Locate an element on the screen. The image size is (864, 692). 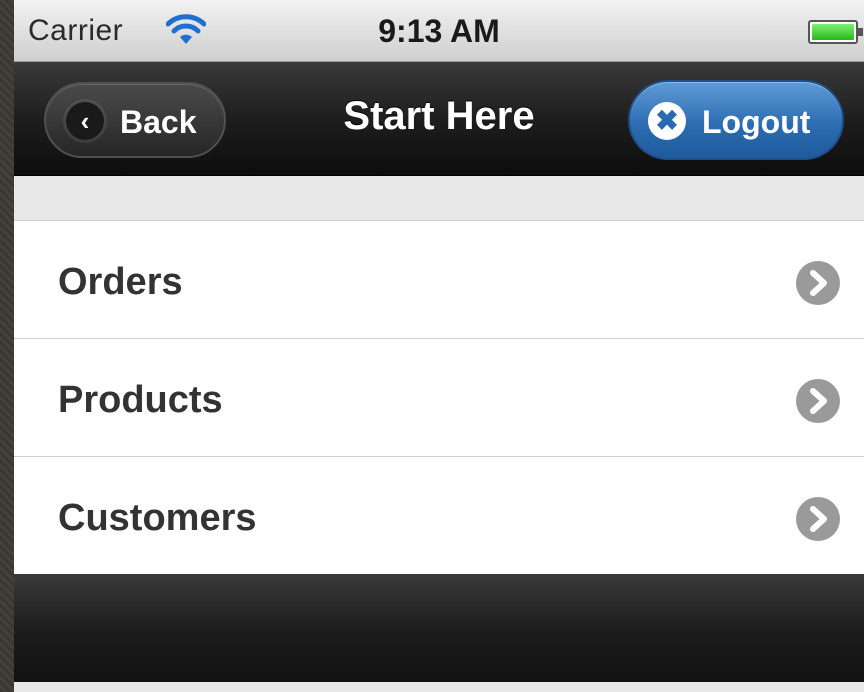
list-item-label: Customers is located at coordinates (157, 518).